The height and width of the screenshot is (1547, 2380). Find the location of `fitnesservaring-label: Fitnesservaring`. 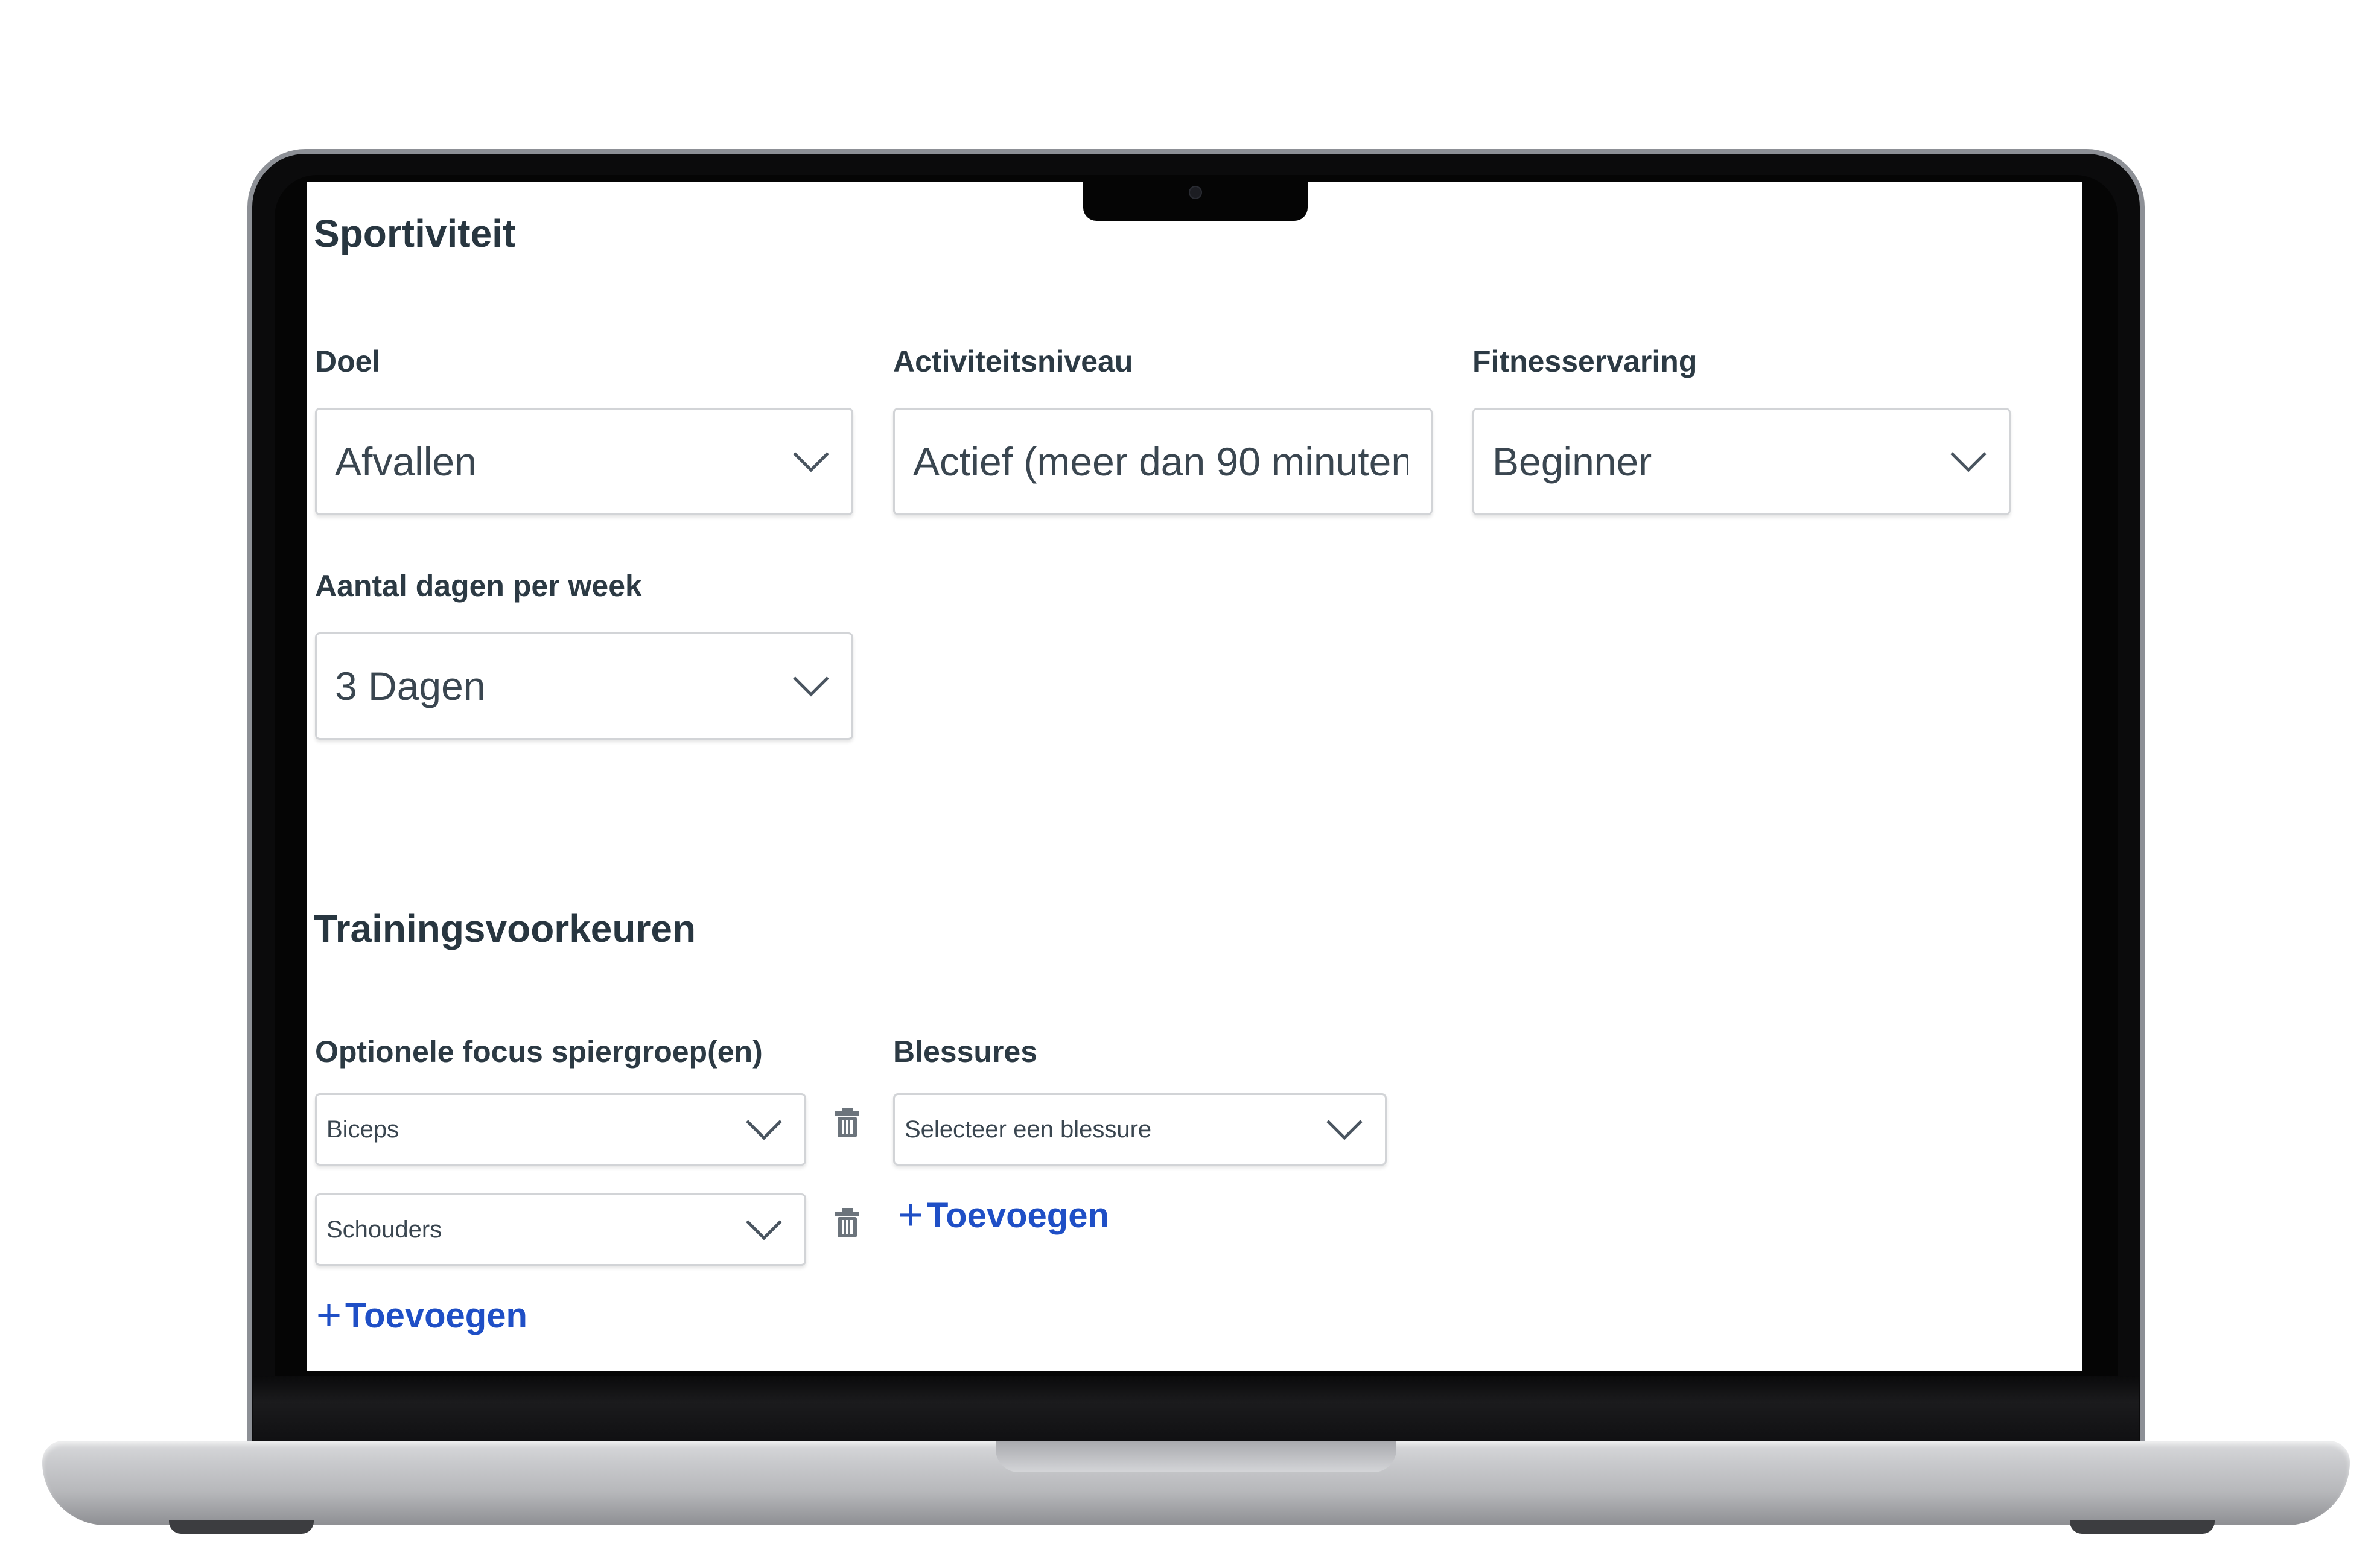

fitnesservaring-label: Fitnesservaring is located at coordinates (1585, 362).